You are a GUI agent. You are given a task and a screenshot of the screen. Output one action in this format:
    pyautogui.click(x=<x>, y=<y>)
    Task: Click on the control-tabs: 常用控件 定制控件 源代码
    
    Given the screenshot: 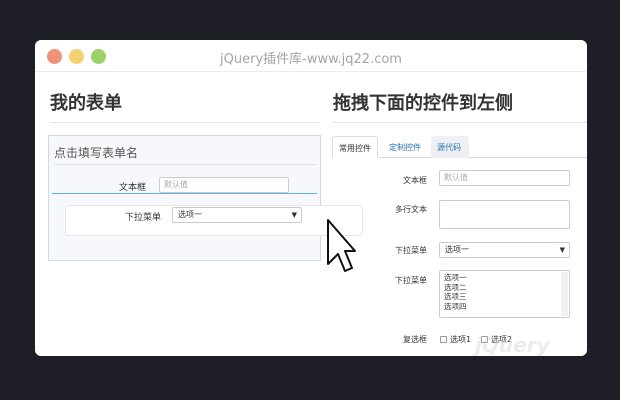 What is the action you would take?
    pyautogui.click(x=459, y=147)
    